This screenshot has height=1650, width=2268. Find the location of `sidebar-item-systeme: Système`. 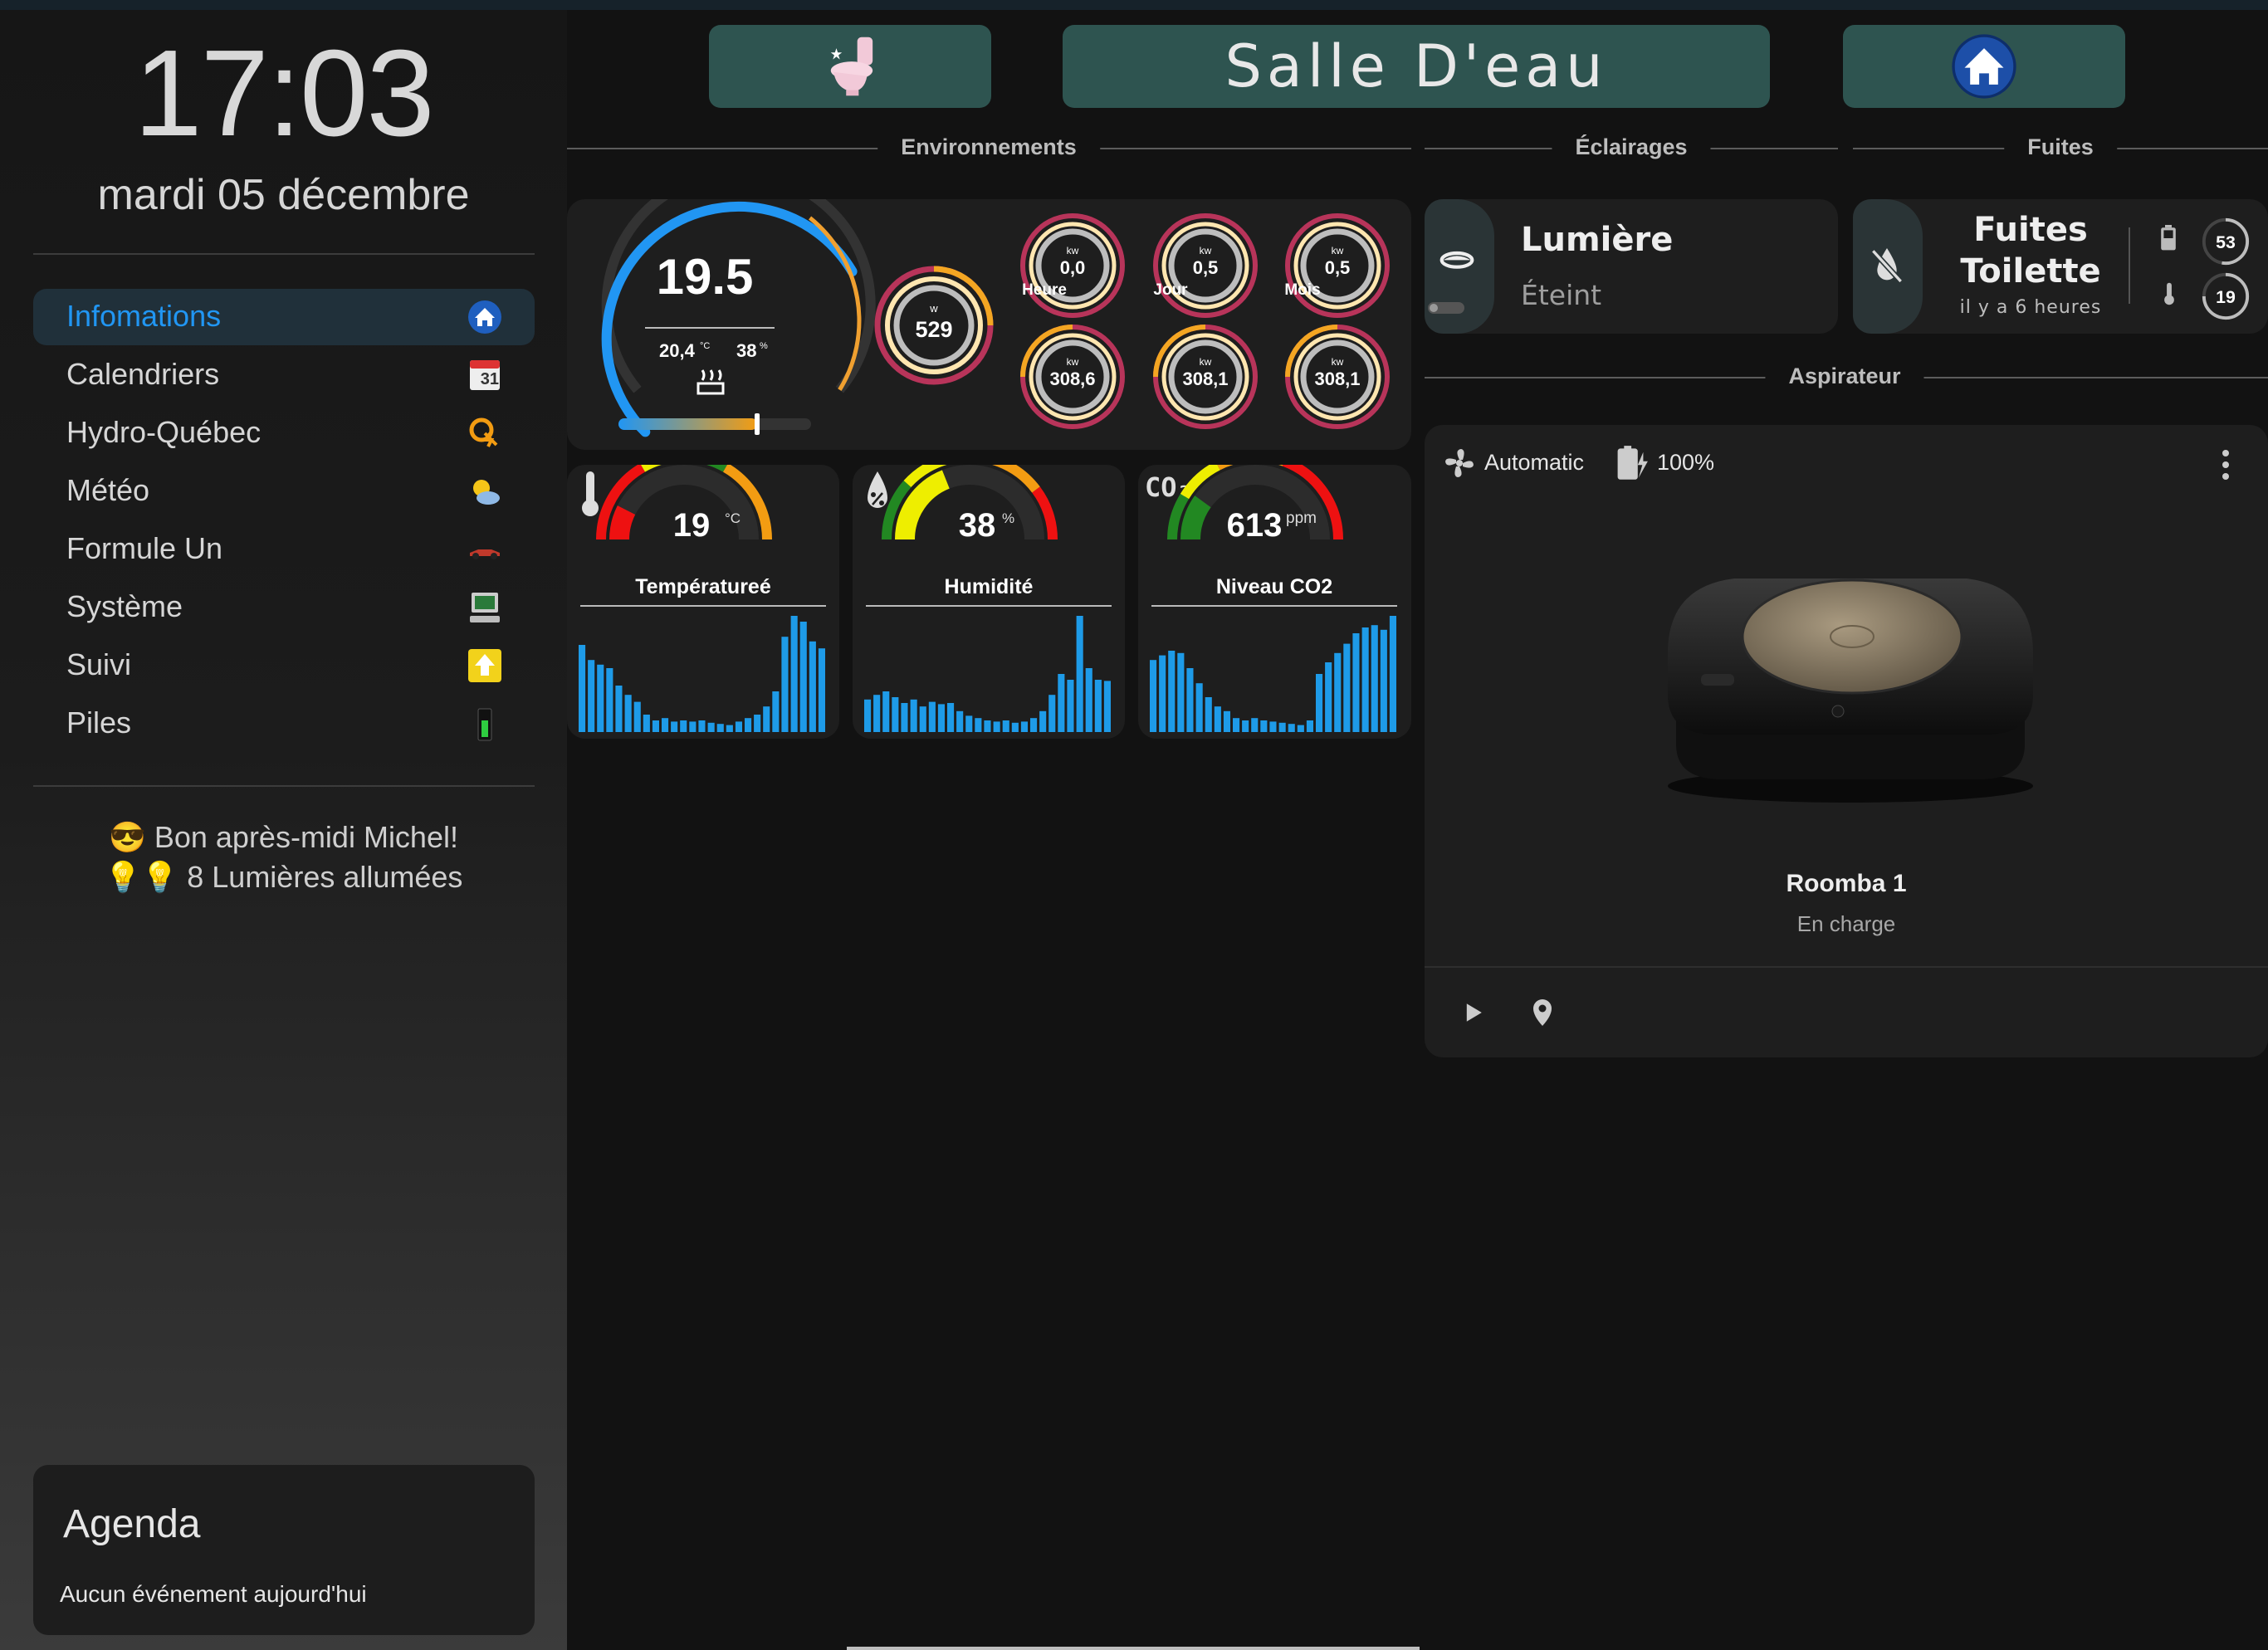

sidebar-item-systeme: Système is located at coordinates (284, 607).